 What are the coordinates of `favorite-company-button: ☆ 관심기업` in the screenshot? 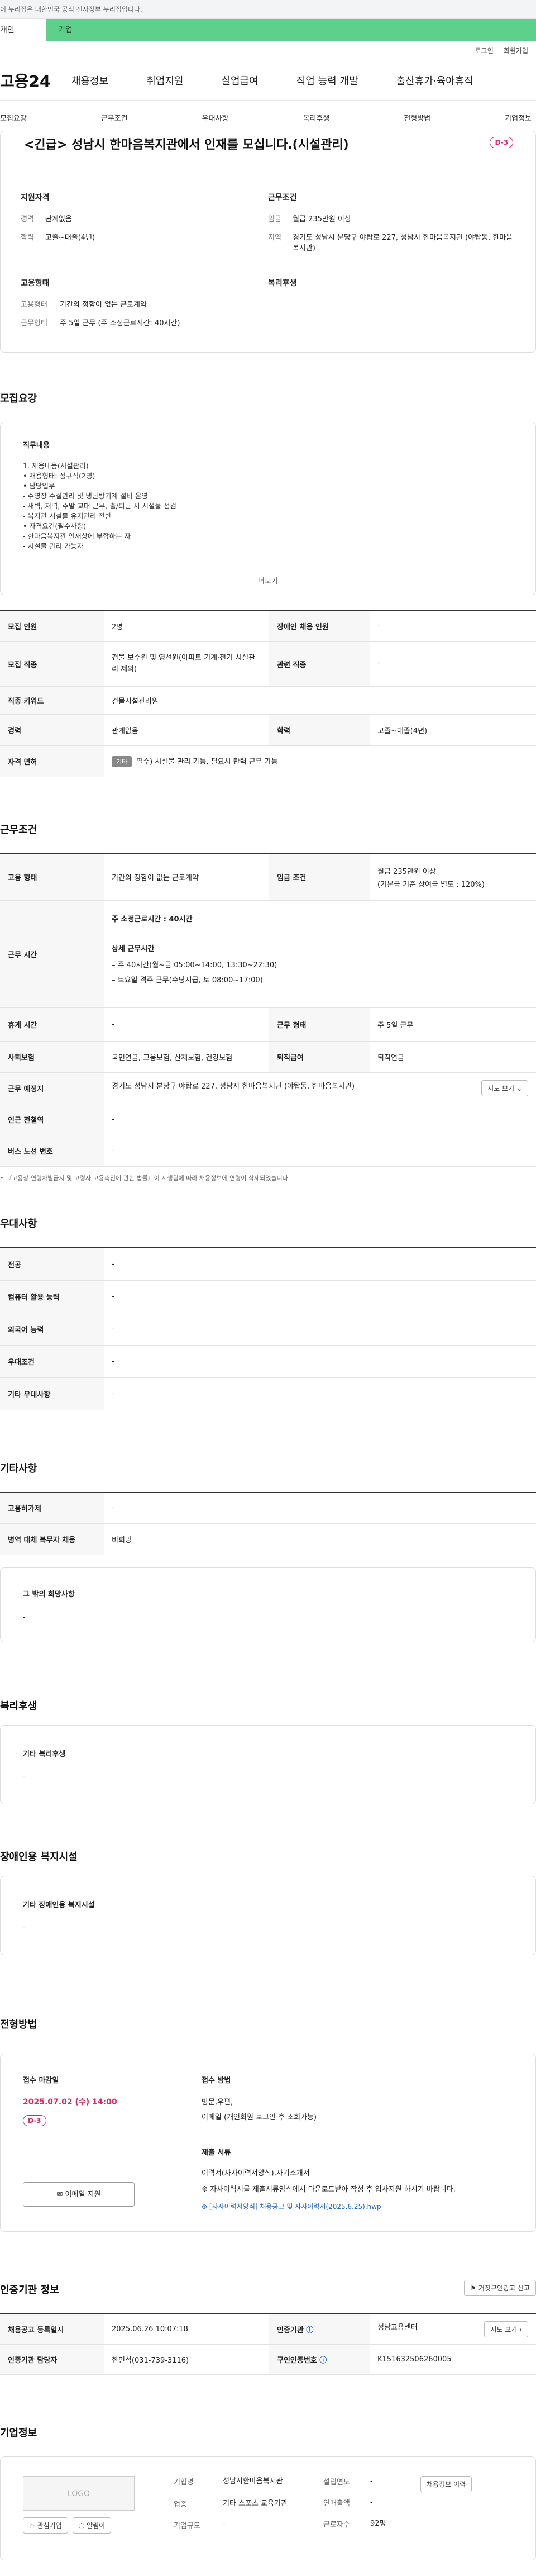 It's located at (45, 2525).